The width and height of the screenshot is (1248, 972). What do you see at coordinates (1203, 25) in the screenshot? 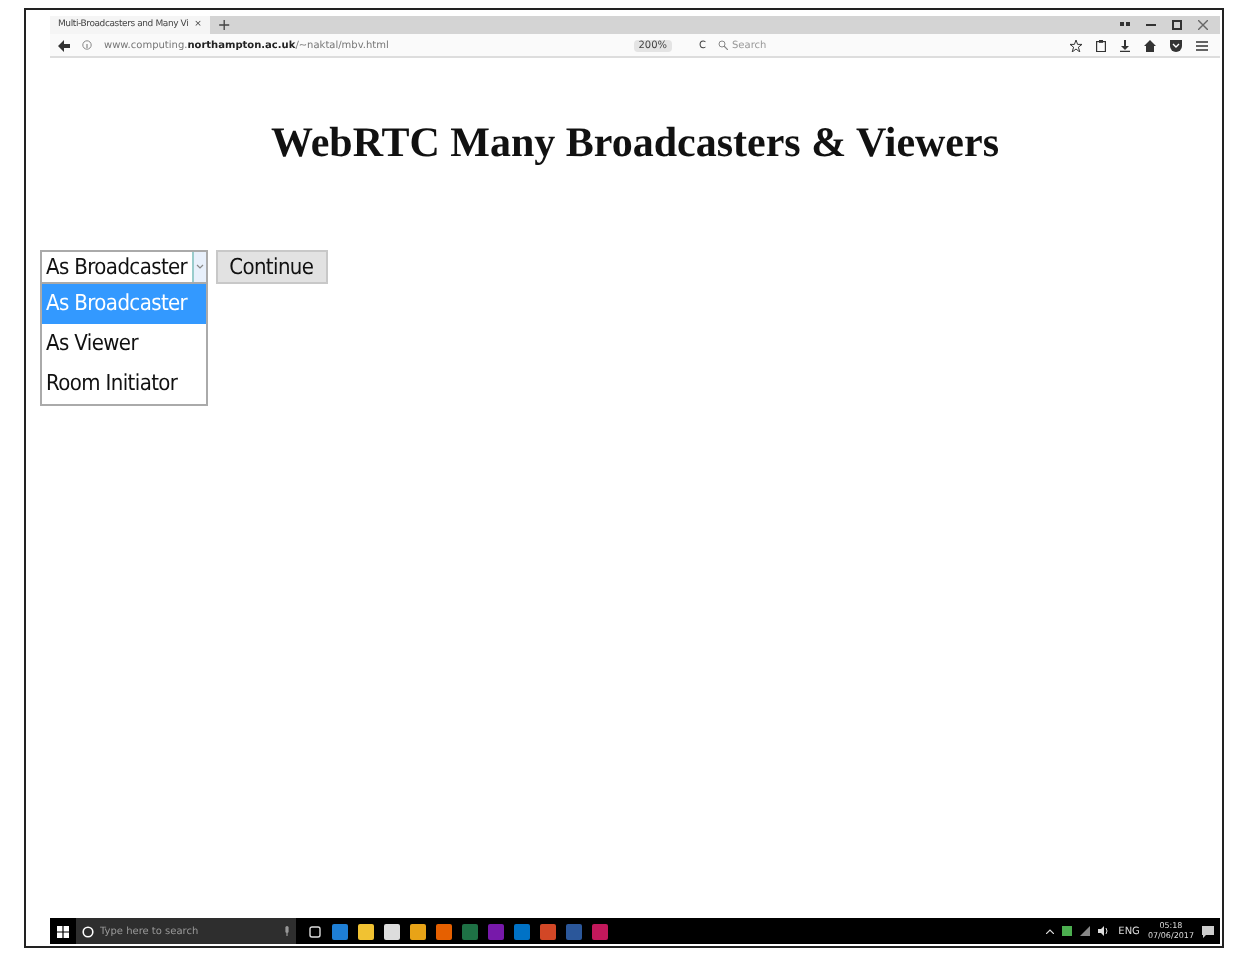
I see `close-icon` at bounding box center [1203, 25].